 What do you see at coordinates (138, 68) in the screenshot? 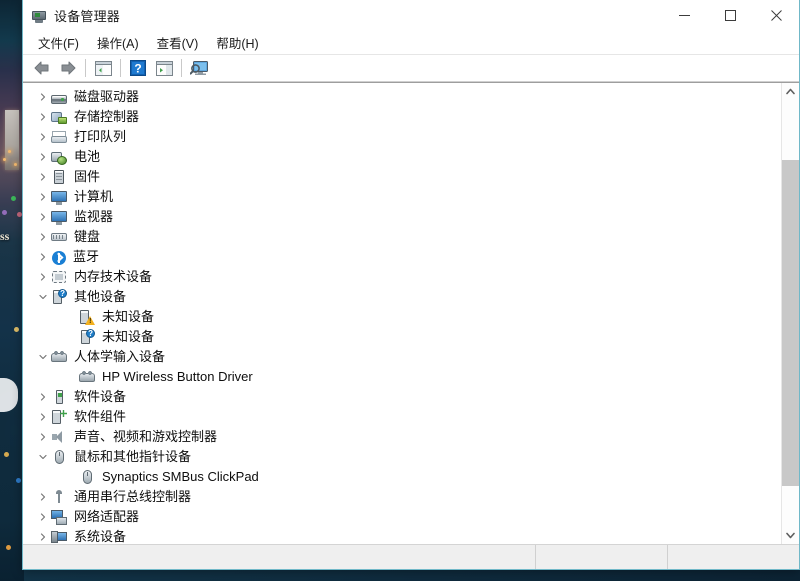
I see `help-icon: ?` at bounding box center [138, 68].